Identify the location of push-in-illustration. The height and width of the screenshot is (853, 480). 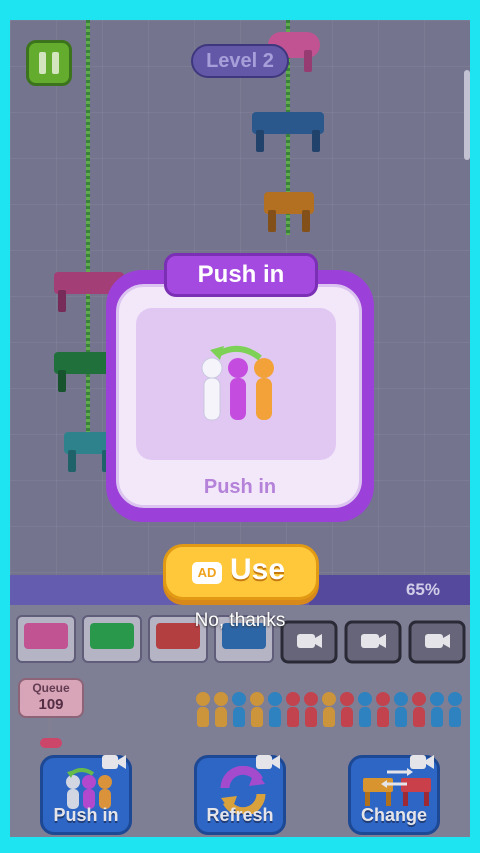
(237, 383).